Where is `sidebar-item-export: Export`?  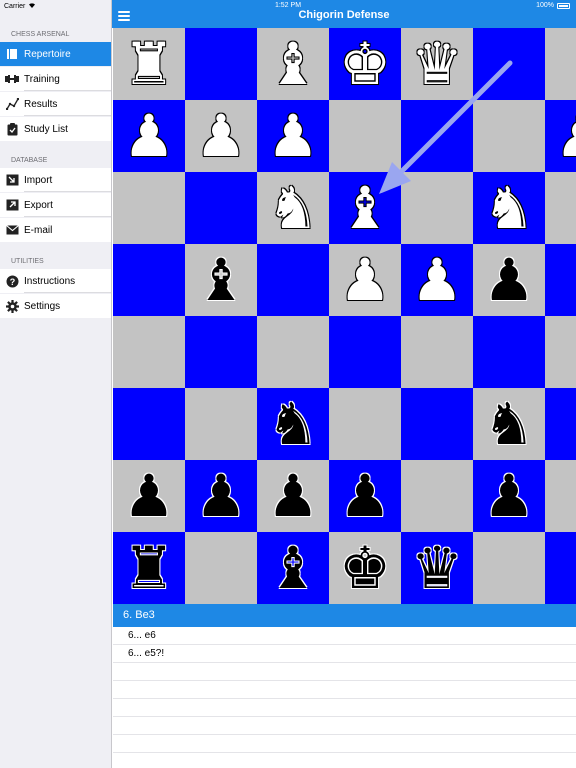
sidebar-item-export: Export is located at coordinates (55, 205).